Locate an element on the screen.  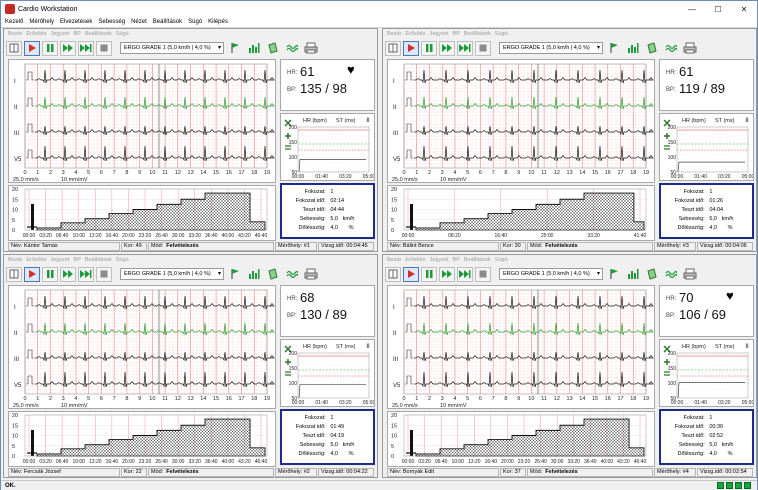
menu-sugo: Súgó is located at coordinates (195, 22).